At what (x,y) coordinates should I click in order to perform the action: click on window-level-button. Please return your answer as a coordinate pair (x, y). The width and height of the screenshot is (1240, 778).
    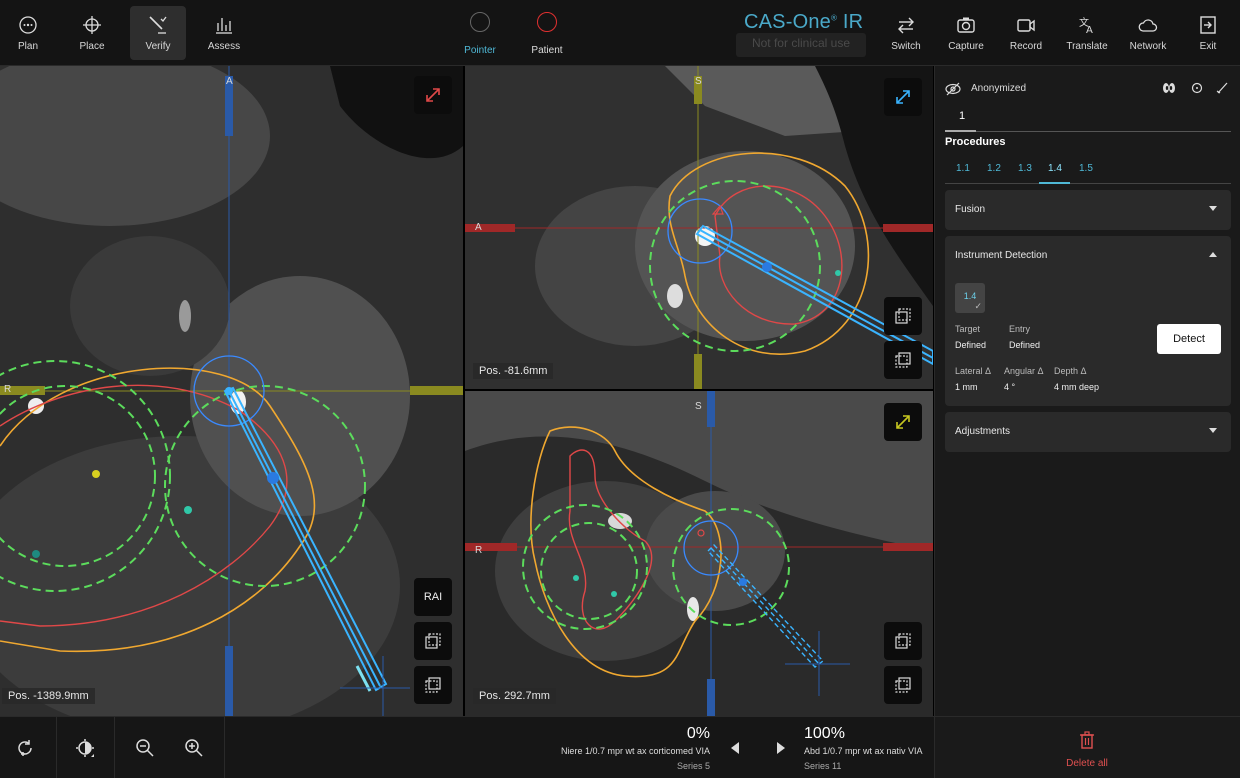
    Looking at the image, I should click on (85, 748).